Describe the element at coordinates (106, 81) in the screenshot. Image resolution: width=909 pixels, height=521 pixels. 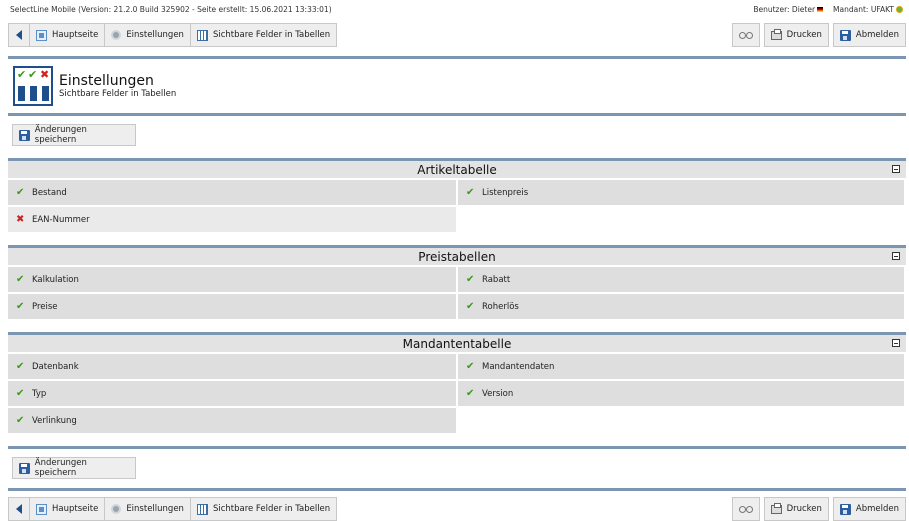
I see `page-title: Einstellungen` at that location.